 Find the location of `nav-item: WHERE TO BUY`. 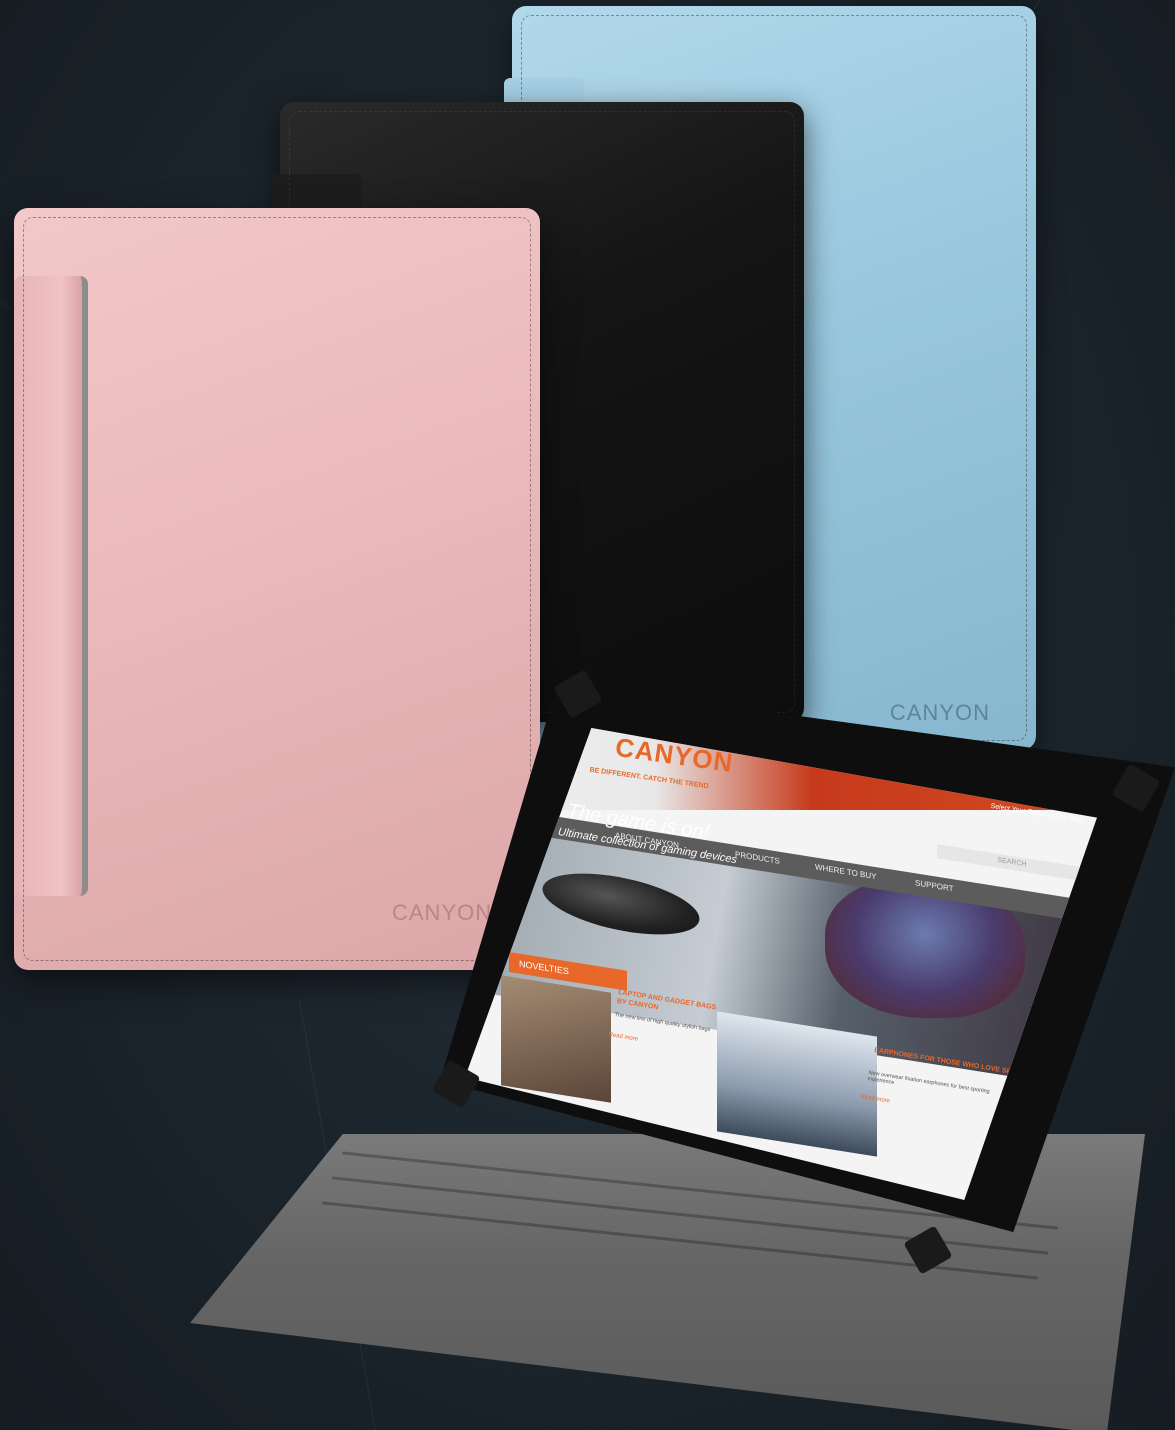

nav-item: WHERE TO BUY is located at coordinates (846, 871).